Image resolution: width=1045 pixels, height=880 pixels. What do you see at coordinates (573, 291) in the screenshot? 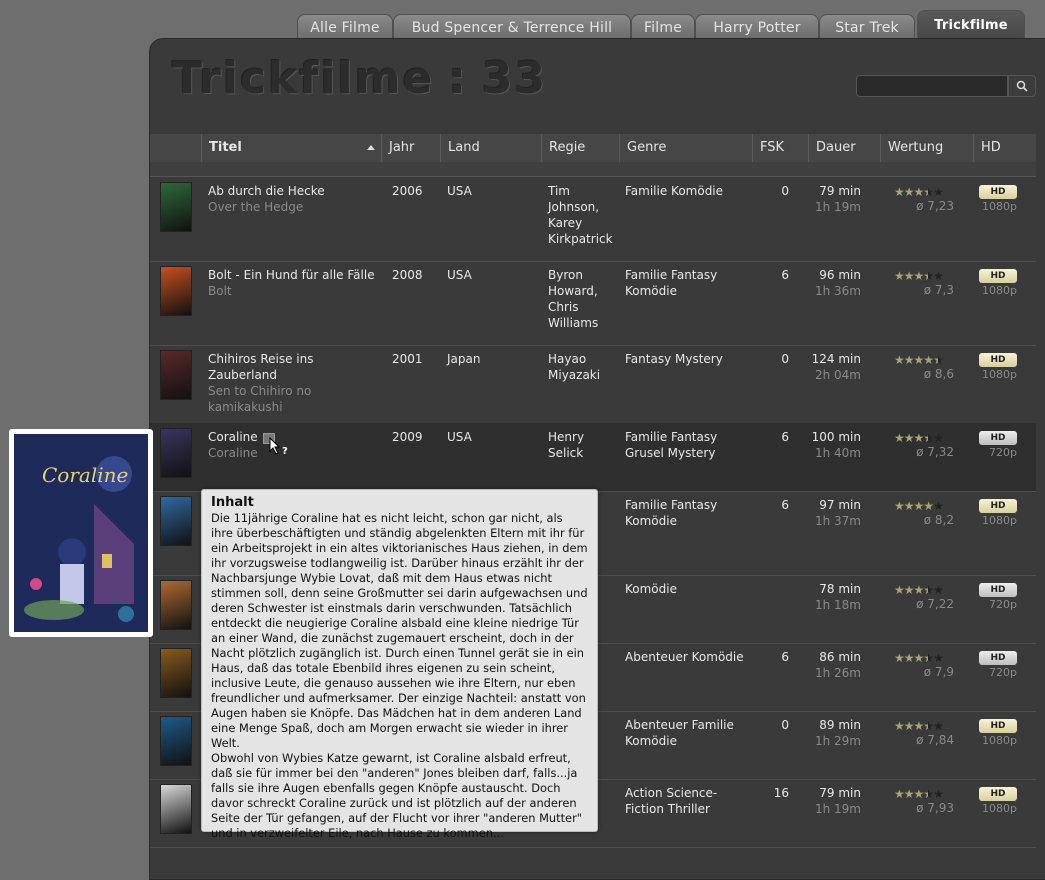
I see `regie-line: Howard,` at bounding box center [573, 291].